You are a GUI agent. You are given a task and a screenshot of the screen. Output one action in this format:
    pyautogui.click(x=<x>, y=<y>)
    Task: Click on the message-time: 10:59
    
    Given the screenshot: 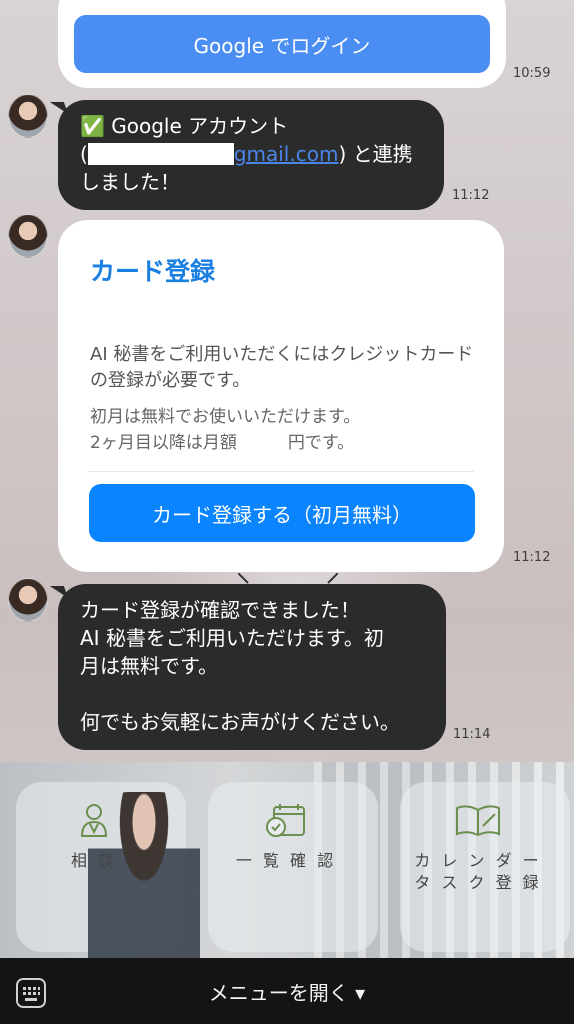 What is the action you would take?
    pyautogui.click(x=532, y=73)
    